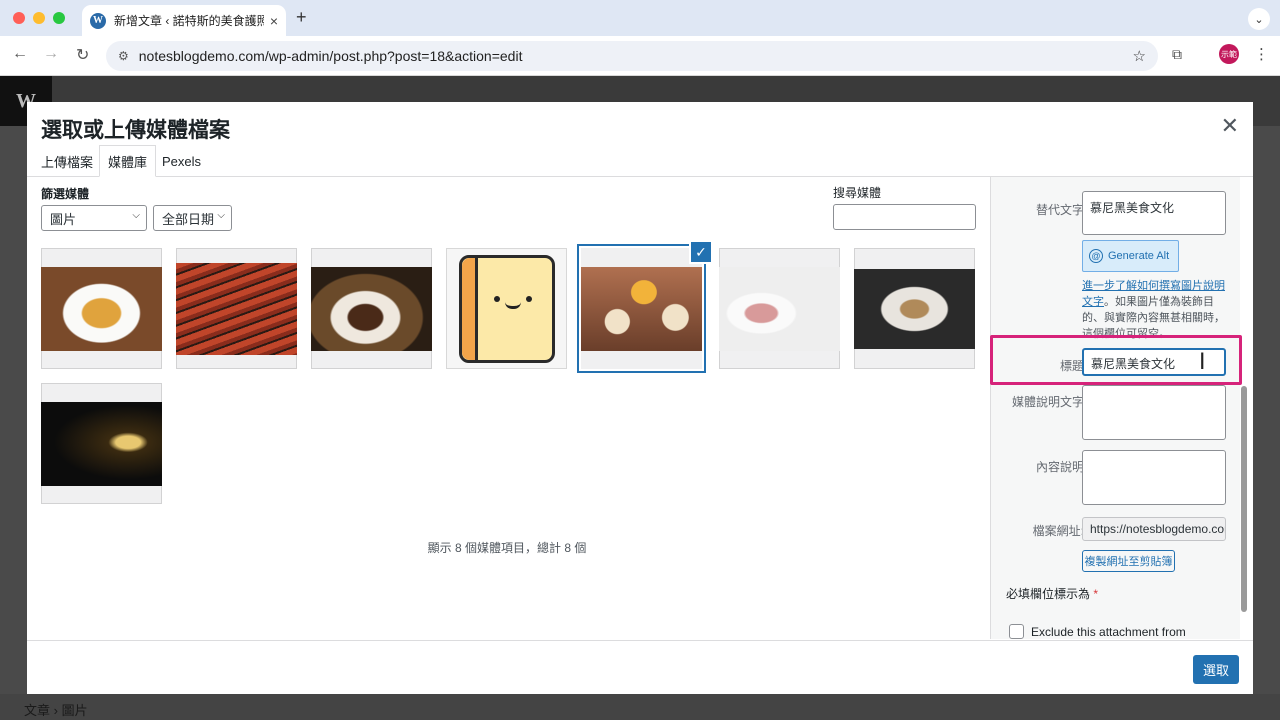 This screenshot has width=1280, height=720. Describe the element at coordinates (1261, 54) in the screenshot. I see `browser-menu-icon: ⋮` at that location.